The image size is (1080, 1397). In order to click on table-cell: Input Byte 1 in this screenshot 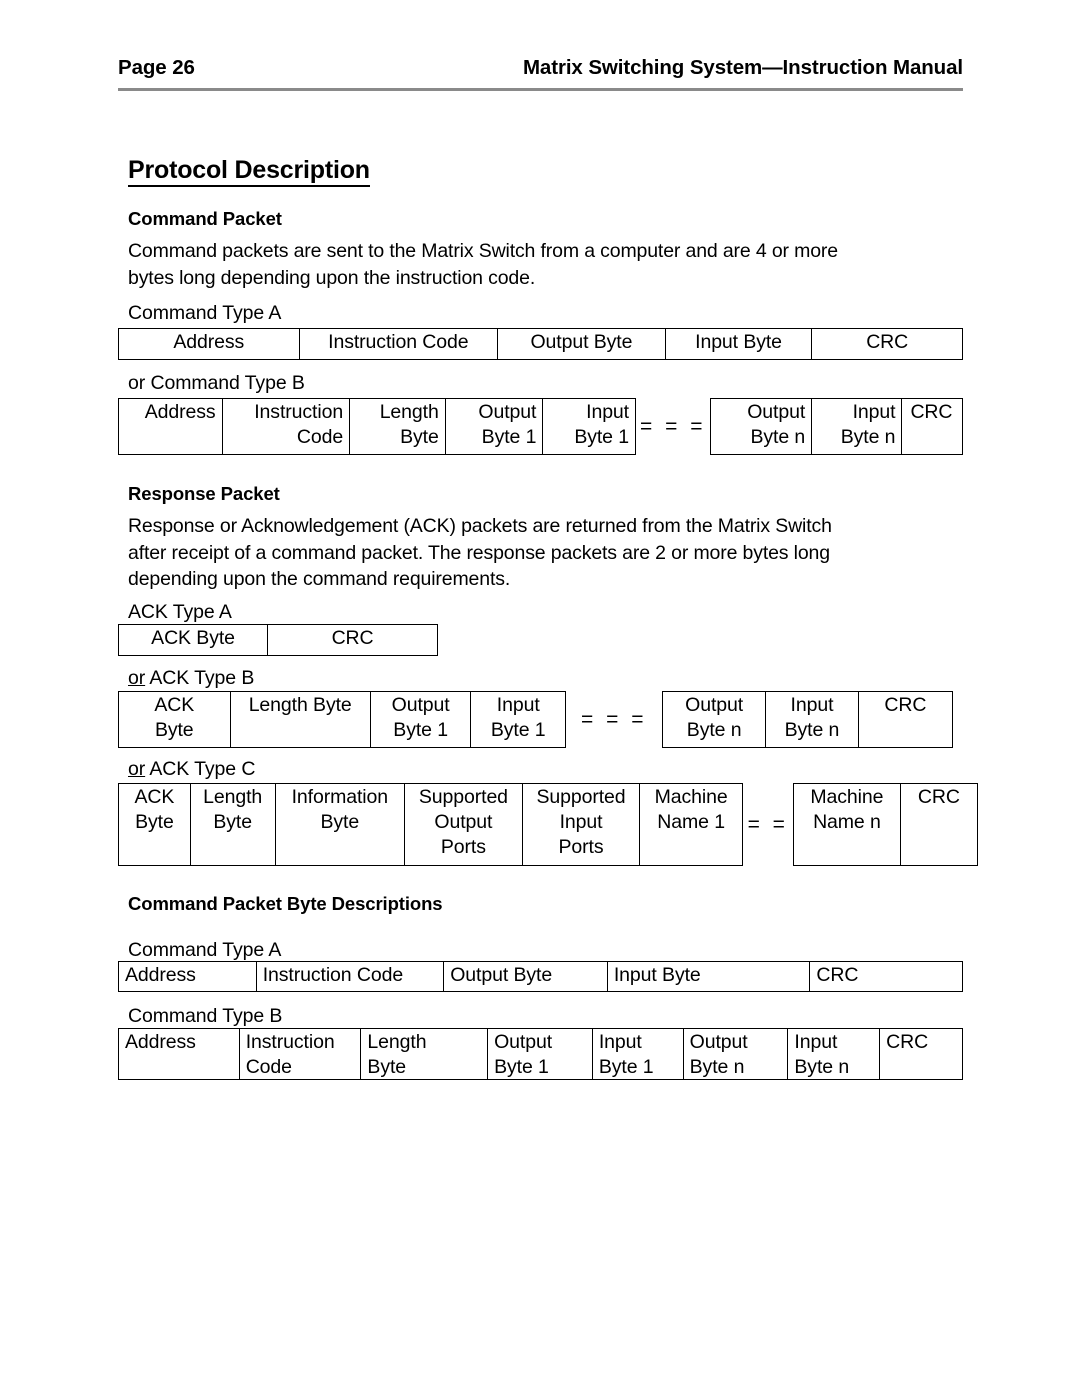, I will do `click(638, 1054)`.